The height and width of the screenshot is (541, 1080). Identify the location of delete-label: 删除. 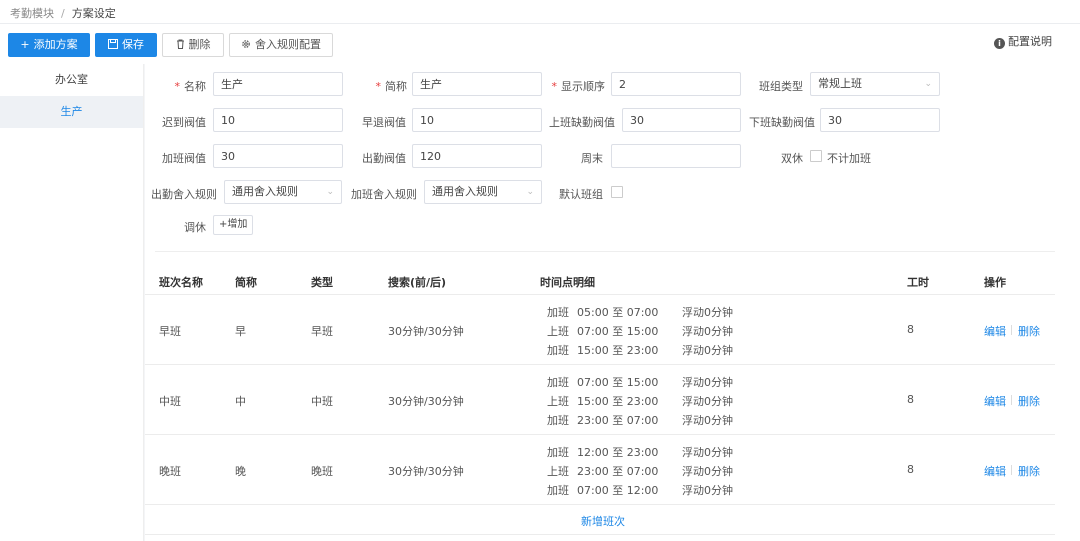
(199, 44).